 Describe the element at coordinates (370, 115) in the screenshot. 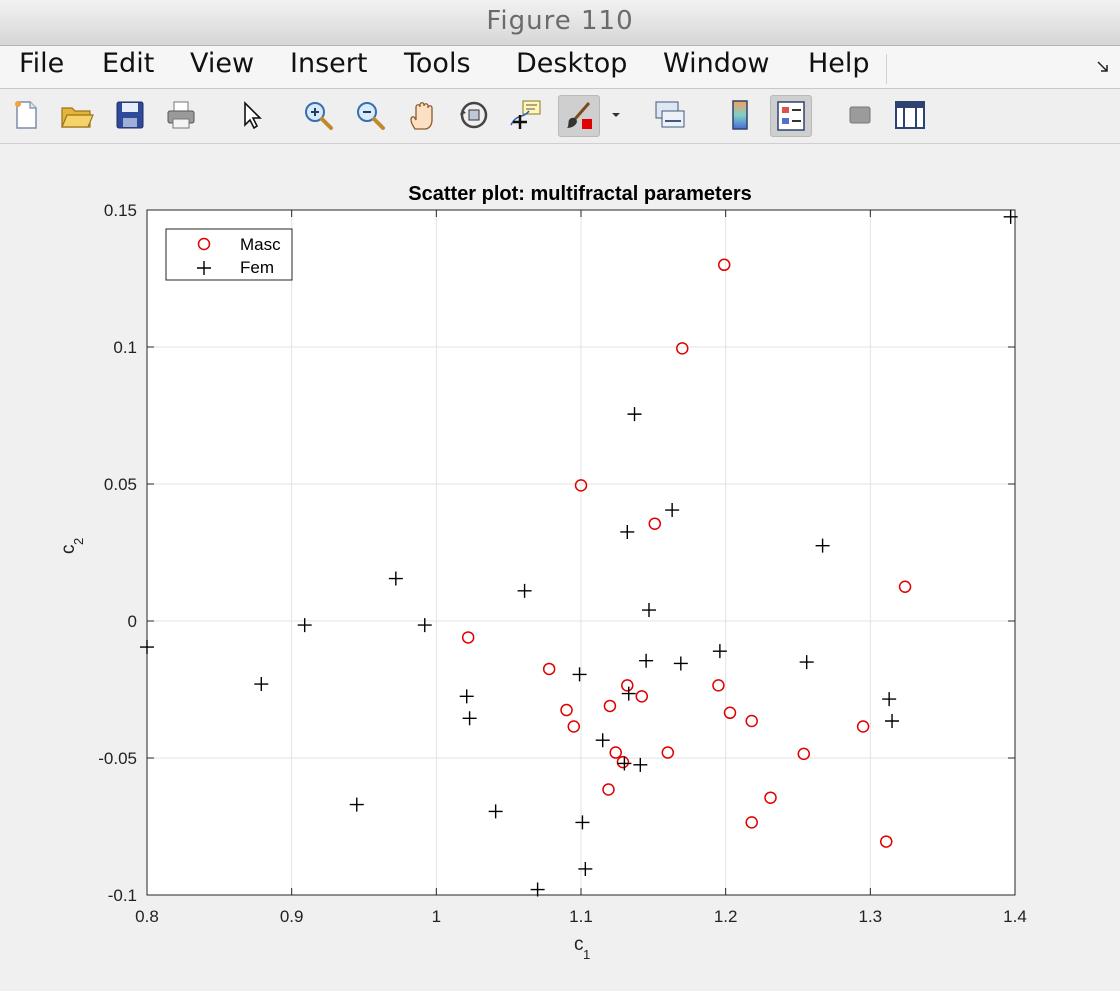

I see `zoom-out-icon` at that location.